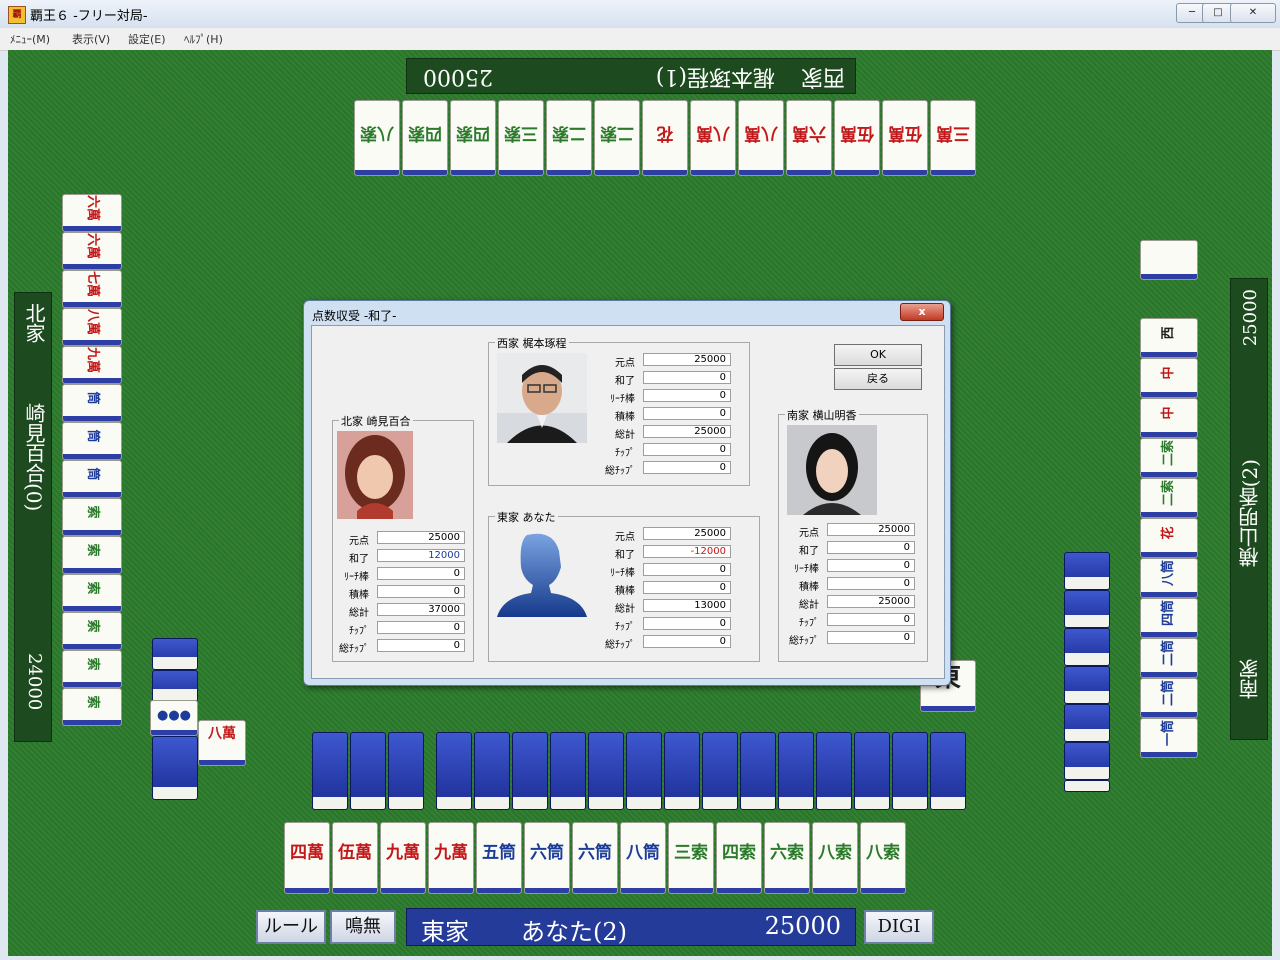  Describe the element at coordinates (1253, 13) in the screenshot. I see `close-button: ✕` at that location.